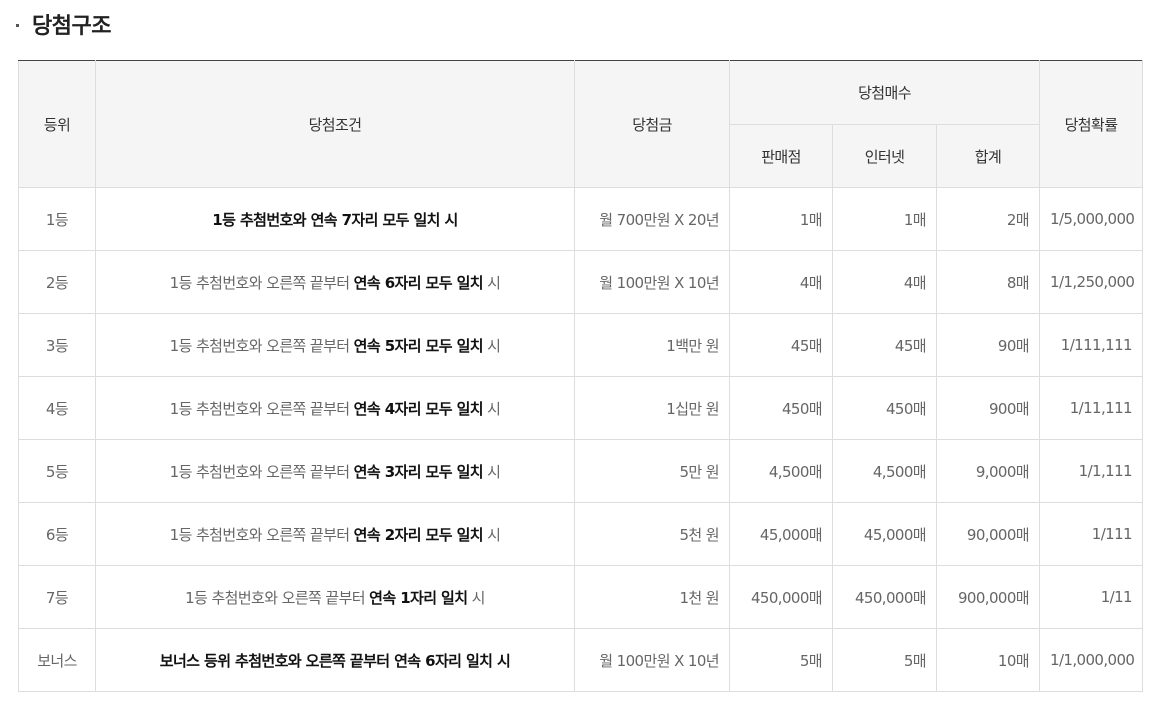  What do you see at coordinates (652, 534) in the screenshot?
I see `prize-cell: 5천 원` at bounding box center [652, 534].